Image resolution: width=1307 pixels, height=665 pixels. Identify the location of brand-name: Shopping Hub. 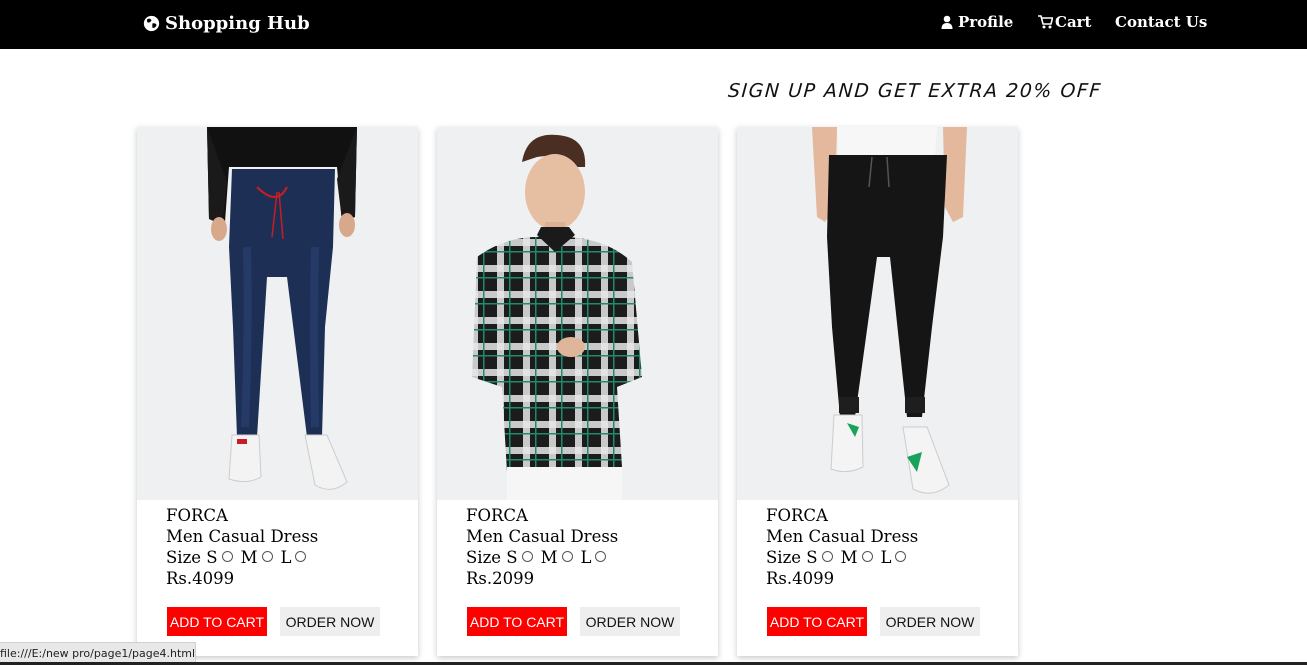
(237, 23).